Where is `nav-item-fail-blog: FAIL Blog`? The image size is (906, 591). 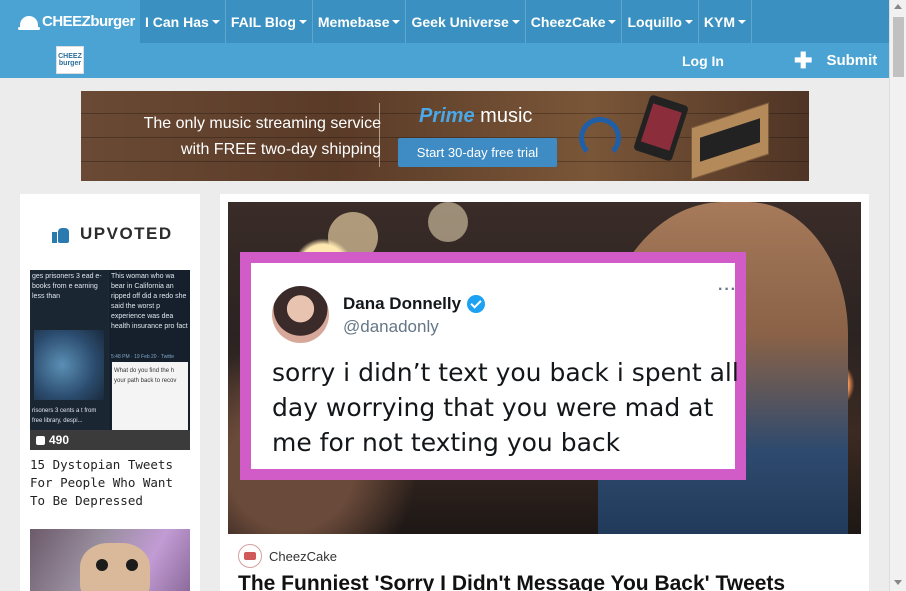
nav-item-fail-blog: FAIL Blog is located at coordinates (269, 21).